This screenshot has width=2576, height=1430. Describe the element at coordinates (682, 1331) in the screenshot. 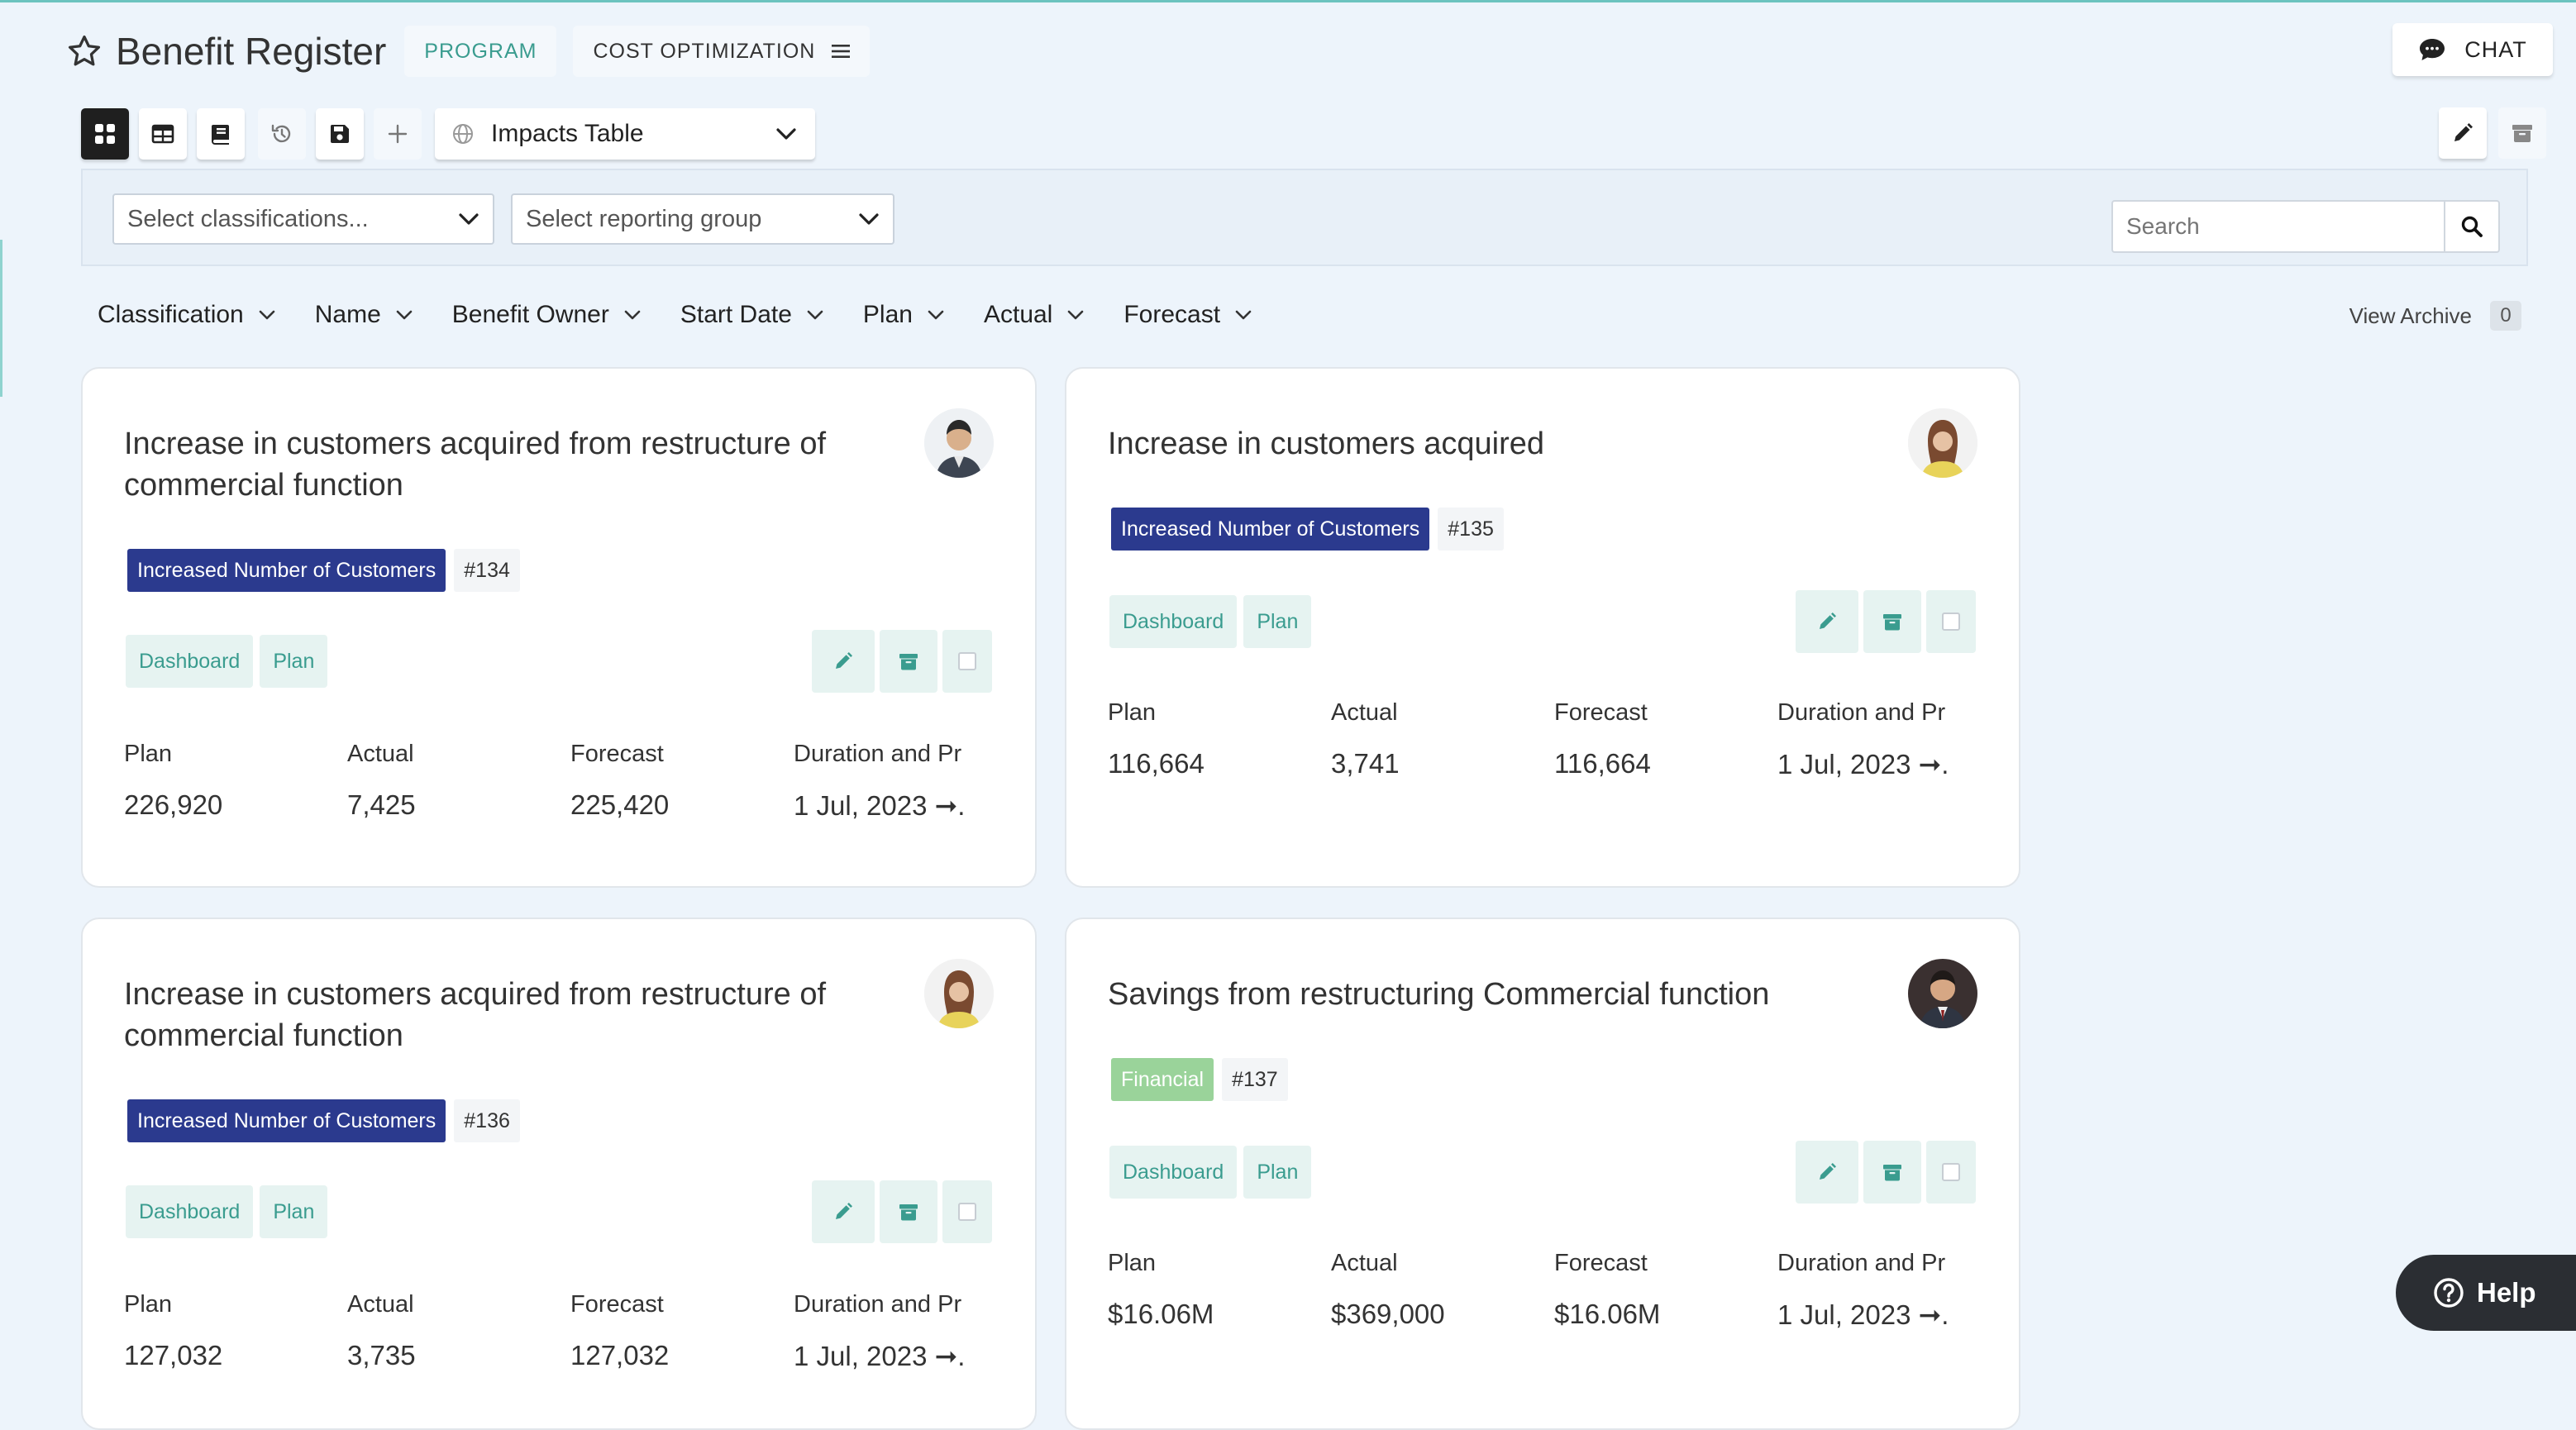

I see `forecast-metric: Forecast 127,032` at that location.